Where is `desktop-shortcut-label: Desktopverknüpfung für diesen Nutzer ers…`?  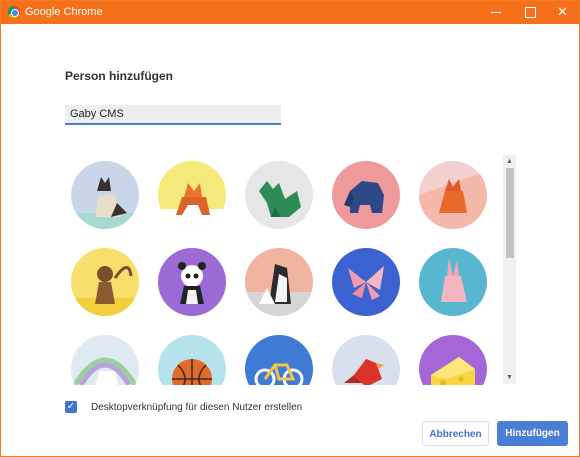 desktop-shortcut-label: Desktopverknüpfung für diesen Nutzer ers… is located at coordinates (197, 407).